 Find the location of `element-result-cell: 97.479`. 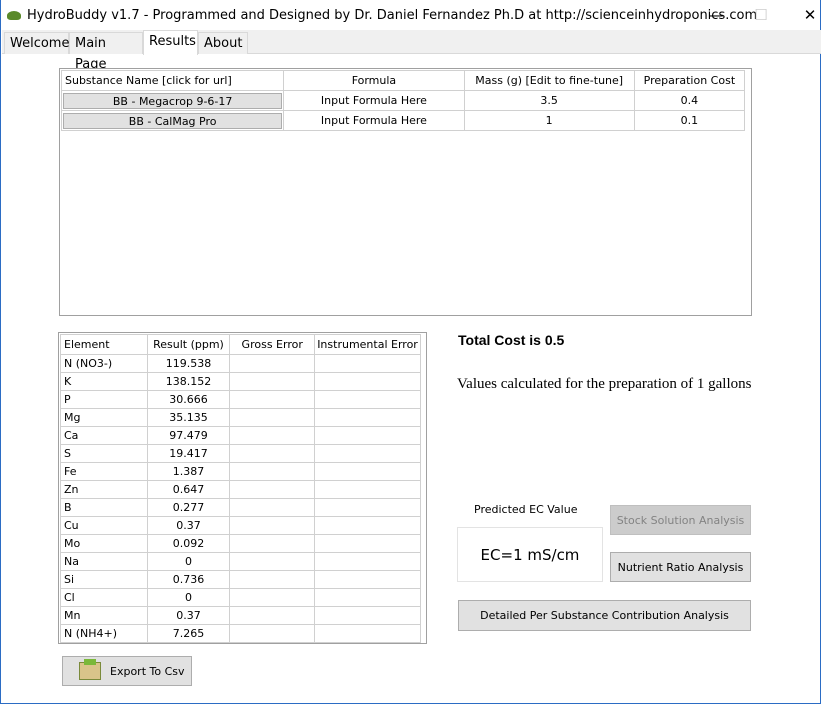

element-result-cell: 97.479 is located at coordinates (188, 435).